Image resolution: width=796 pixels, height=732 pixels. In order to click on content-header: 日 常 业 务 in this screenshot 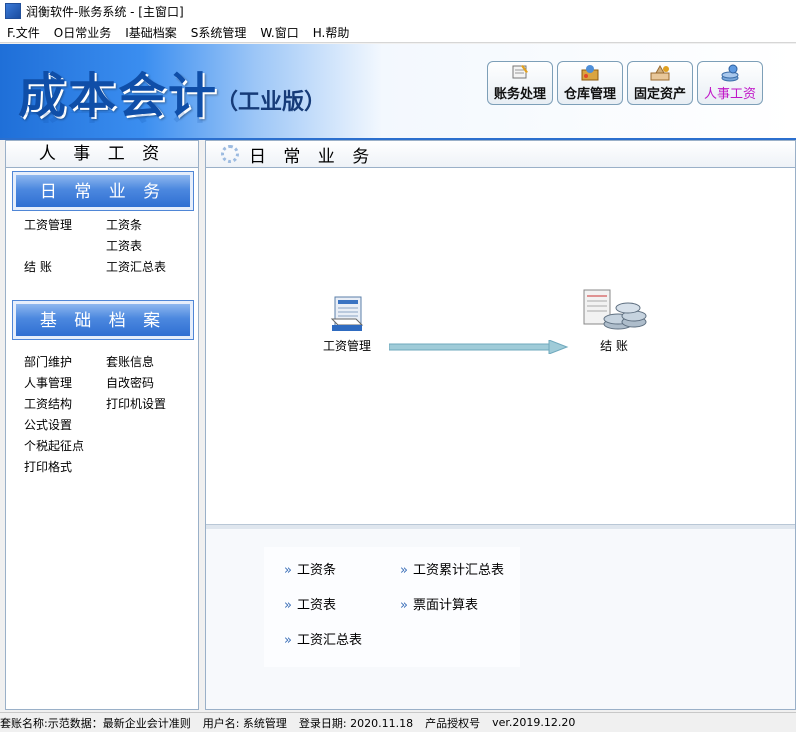, I will do `click(500, 154)`.